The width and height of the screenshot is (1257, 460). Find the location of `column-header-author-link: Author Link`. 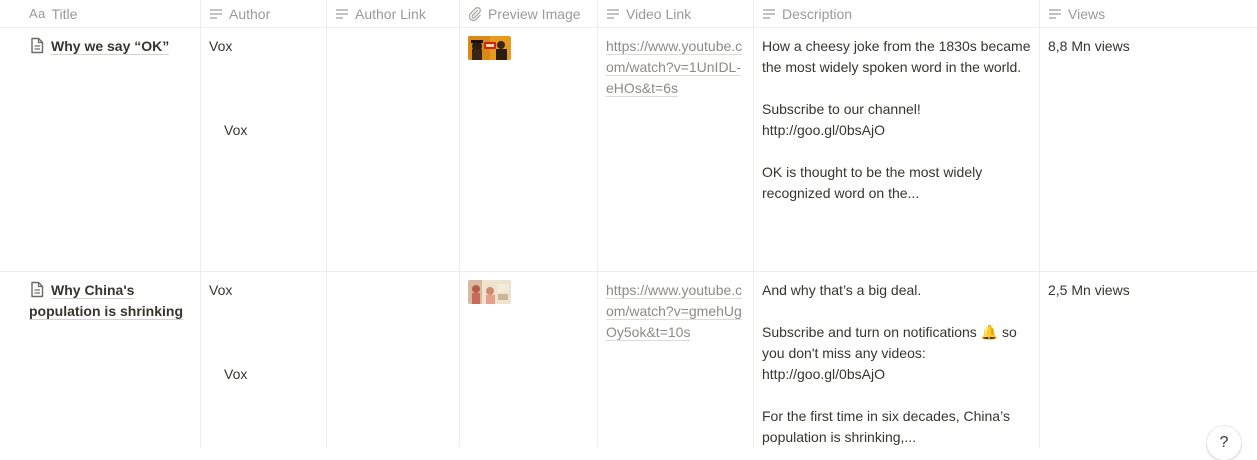

column-header-author-link: Author Link is located at coordinates (393, 13).